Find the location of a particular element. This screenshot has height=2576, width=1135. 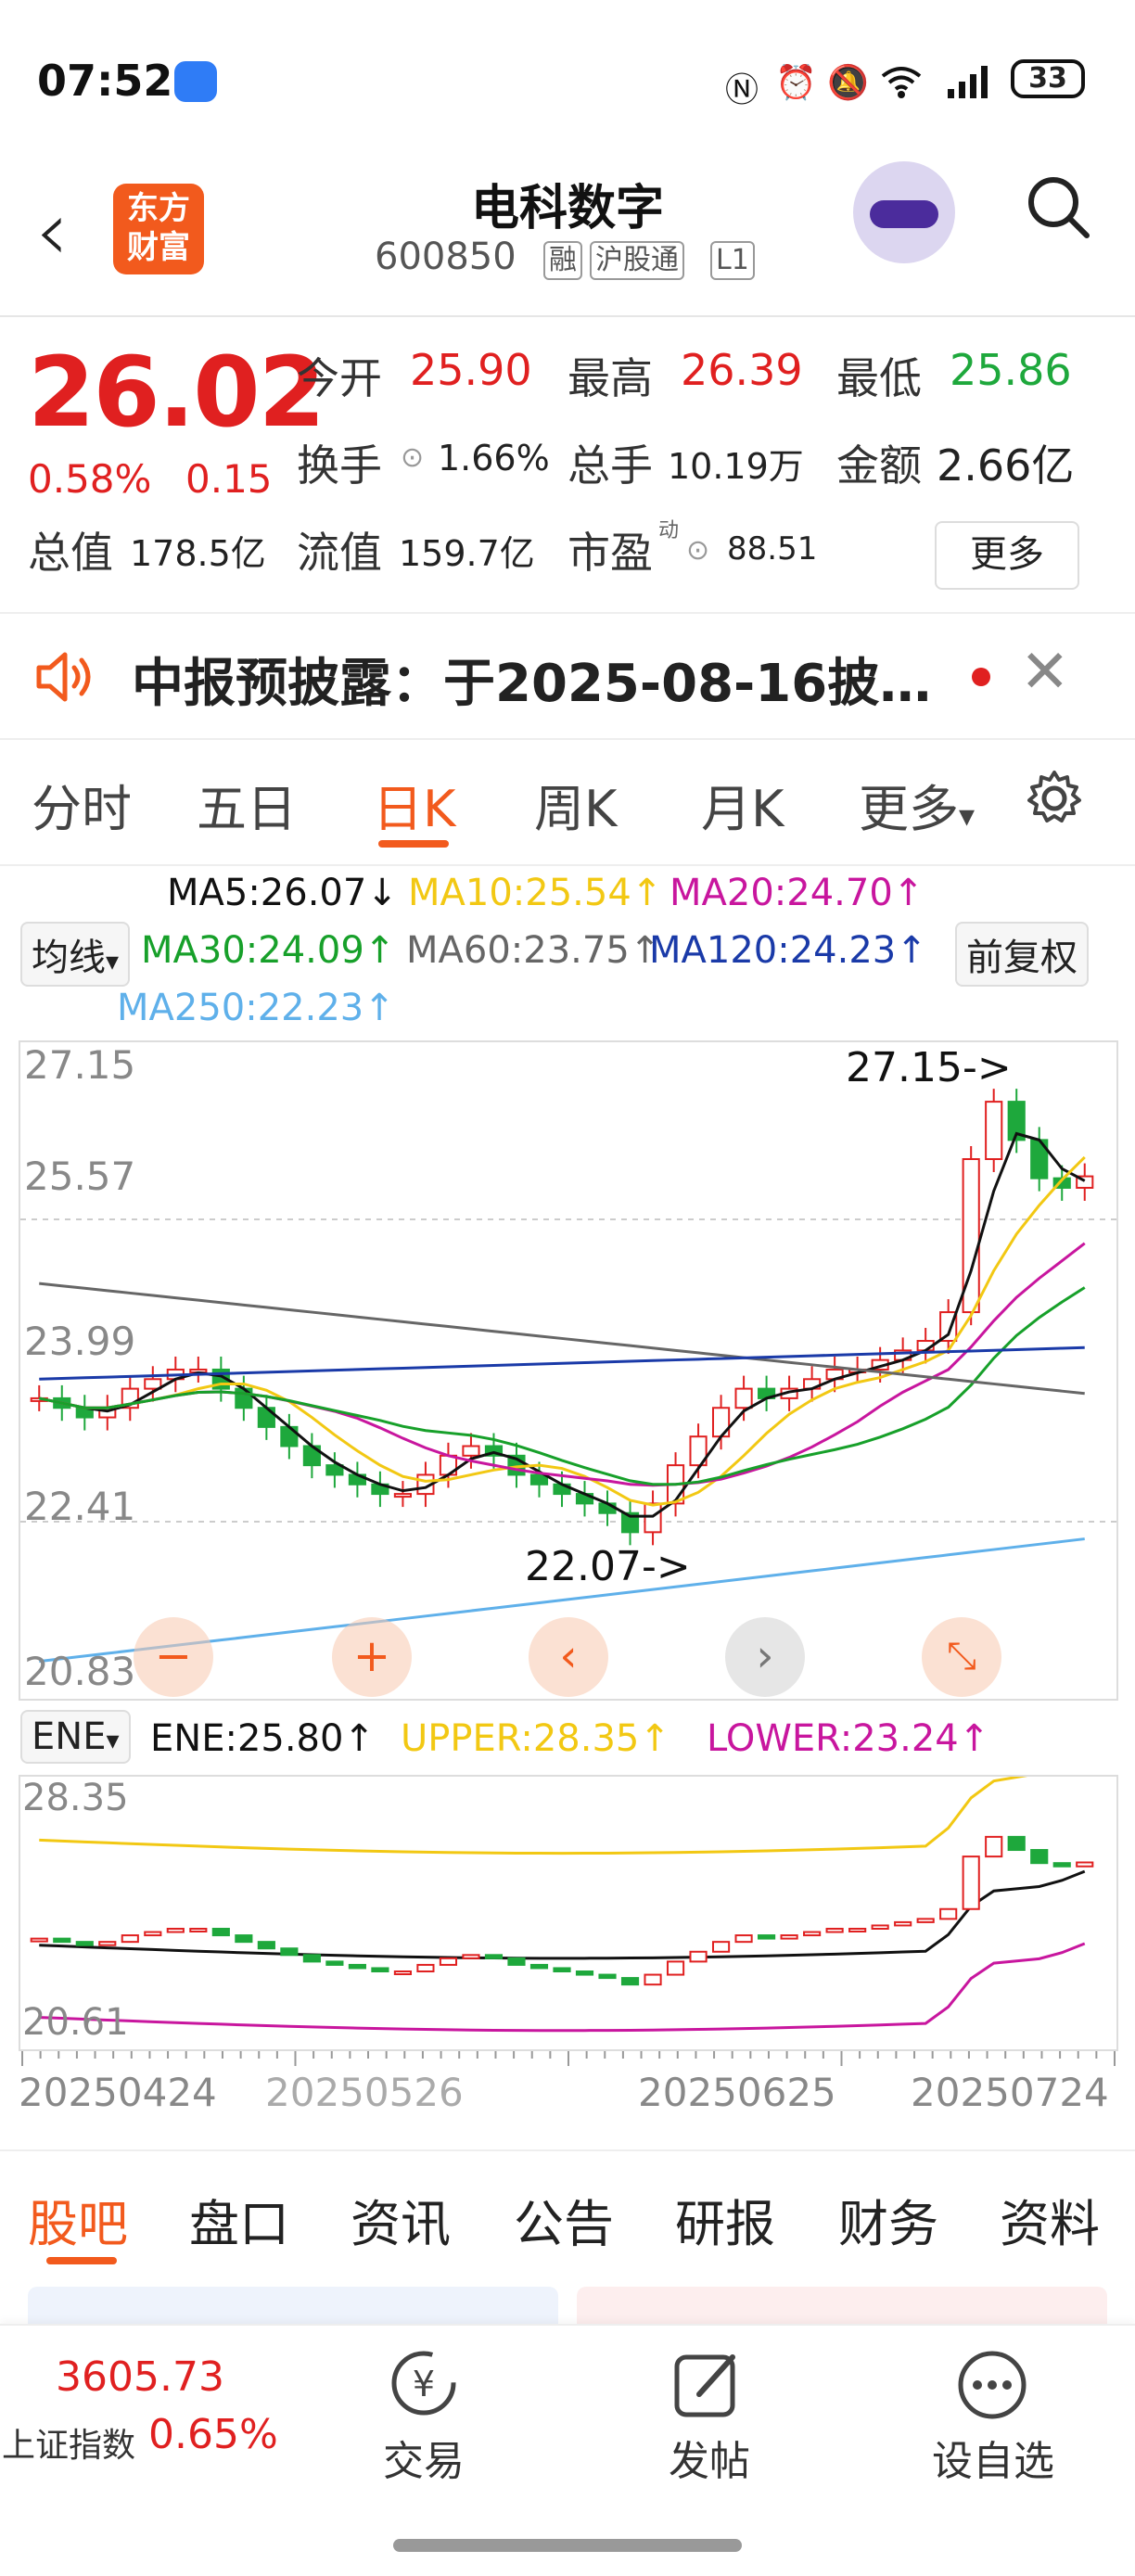

tab-notices: 公告 is located at coordinates (564, 2219).